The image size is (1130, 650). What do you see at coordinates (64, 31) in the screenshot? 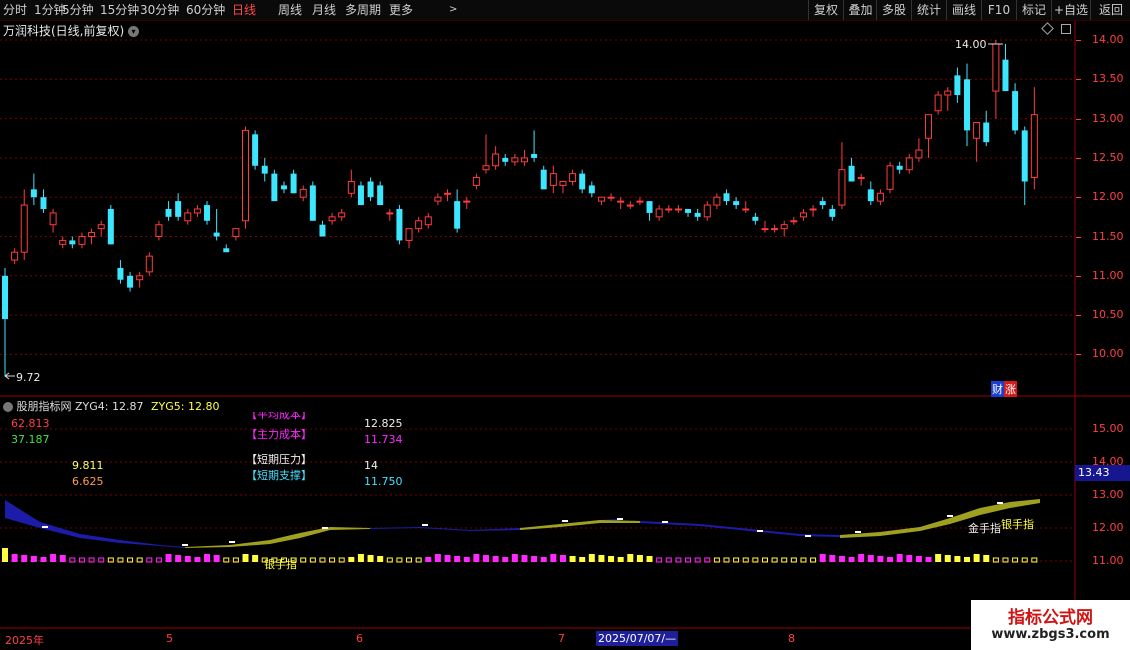
I see `stock-title-text: 万润科技(日线,前复权)` at bounding box center [64, 31].